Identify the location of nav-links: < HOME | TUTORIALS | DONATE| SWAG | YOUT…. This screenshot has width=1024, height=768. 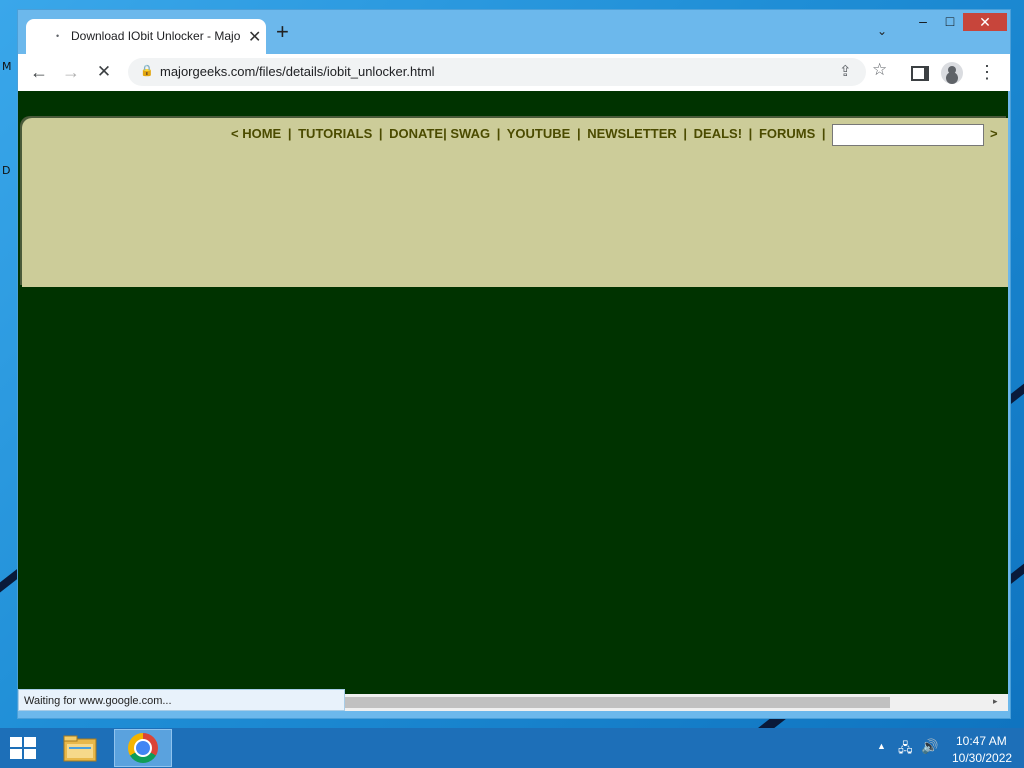
(530, 133).